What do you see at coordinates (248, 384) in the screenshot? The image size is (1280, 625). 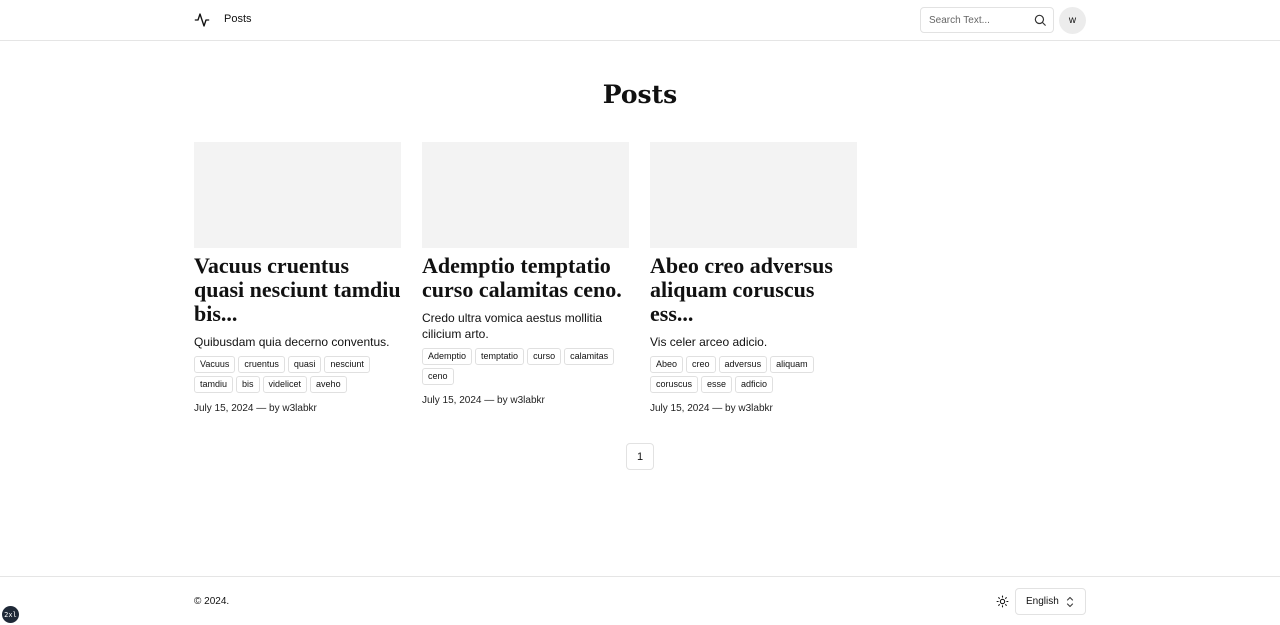 I see `tag-badge: bis` at bounding box center [248, 384].